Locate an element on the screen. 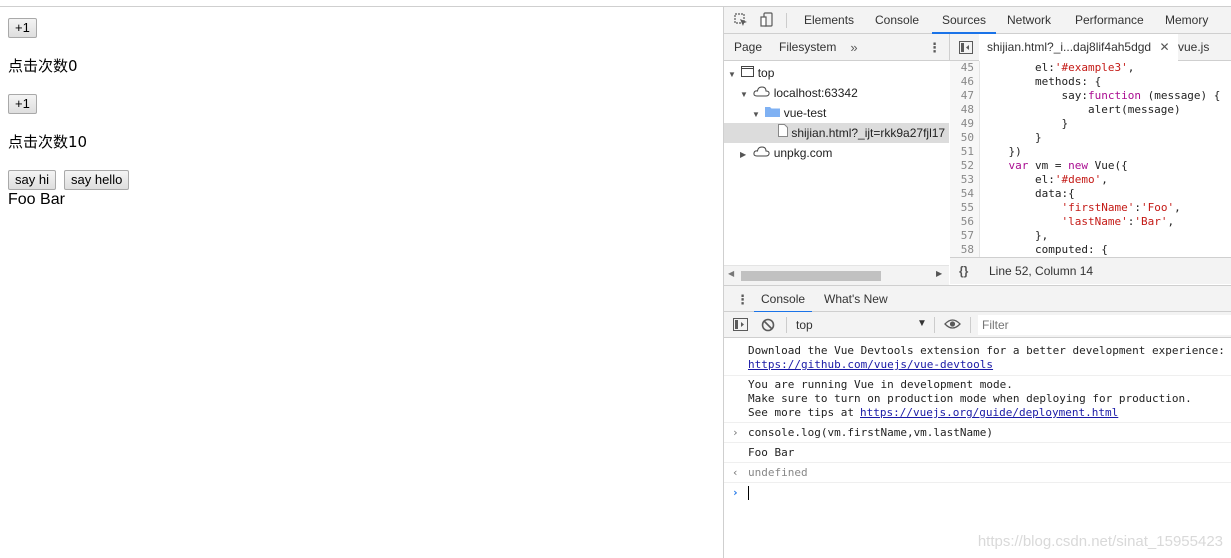 Image resolution: width=1231 pixels, height=558 pixels. line-number: 56 is located at coordinates (964, 222).